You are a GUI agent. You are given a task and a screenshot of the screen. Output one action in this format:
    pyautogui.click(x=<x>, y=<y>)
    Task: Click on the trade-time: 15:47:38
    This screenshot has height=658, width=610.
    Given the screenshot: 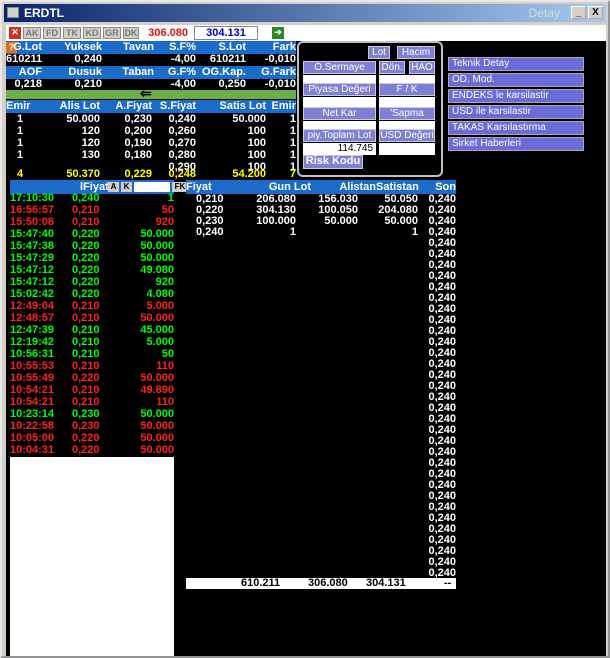 What is the action you would take?
    pyautogui.click(x=32, y=246)
    